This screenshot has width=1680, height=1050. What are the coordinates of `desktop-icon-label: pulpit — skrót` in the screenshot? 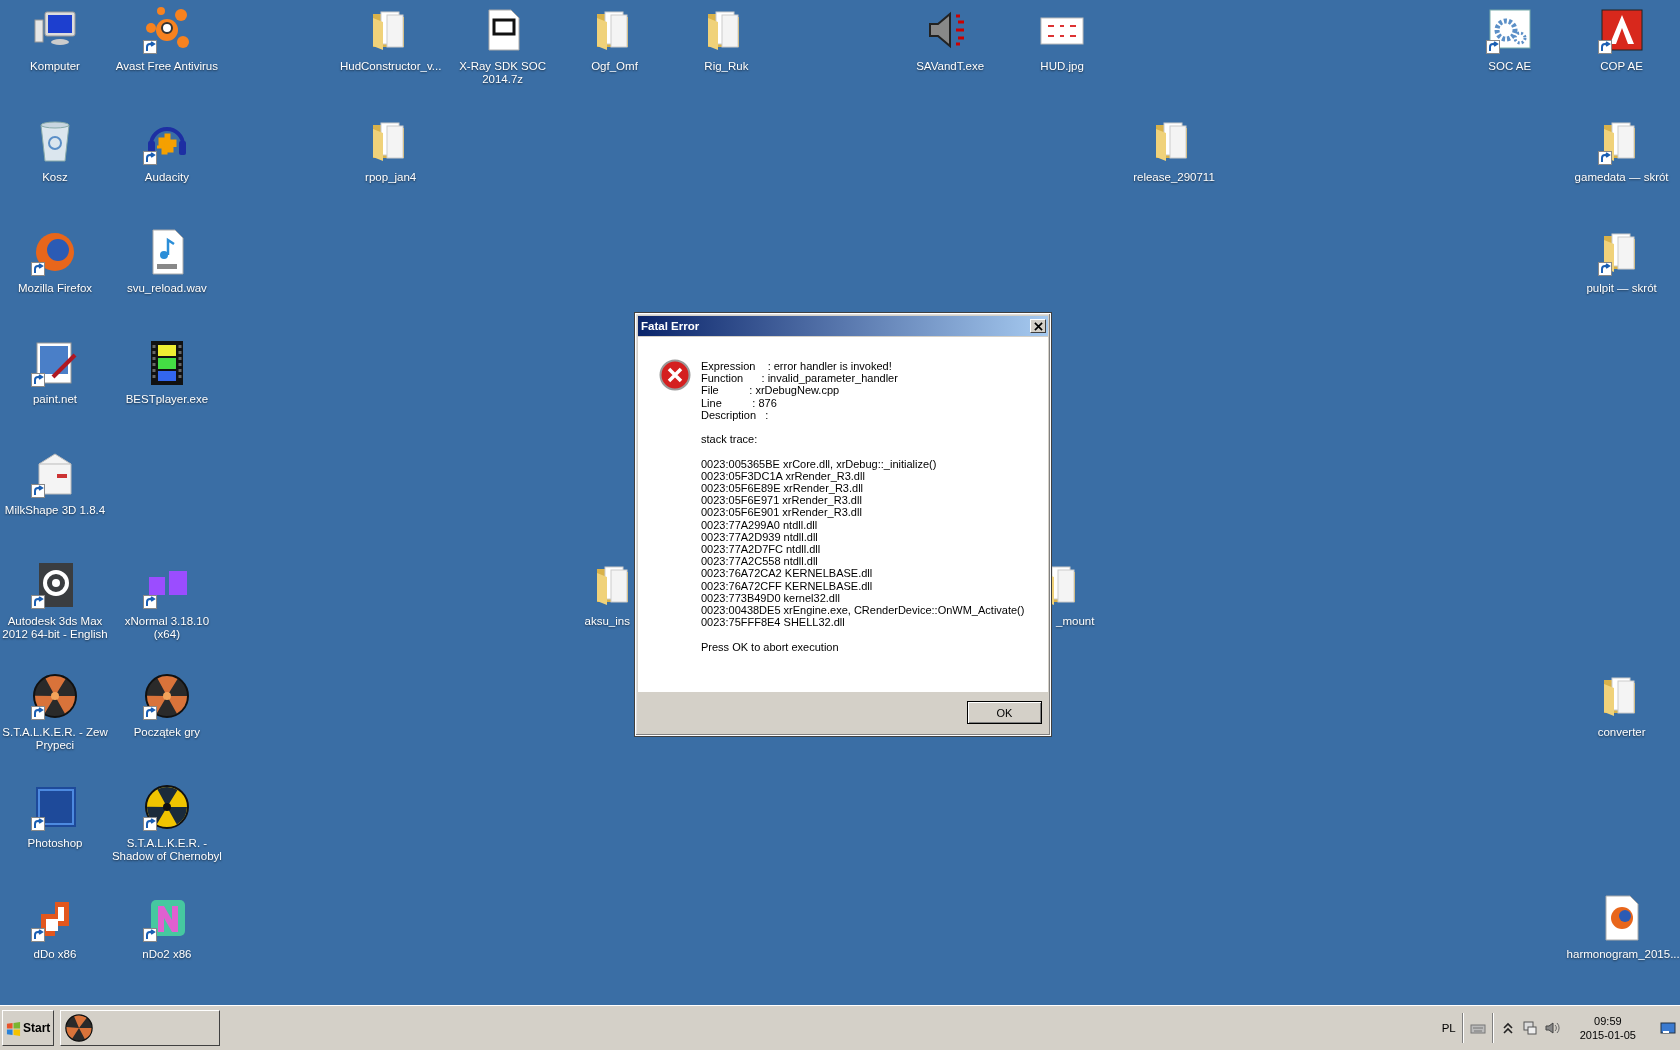 It's located at (1621, 288).